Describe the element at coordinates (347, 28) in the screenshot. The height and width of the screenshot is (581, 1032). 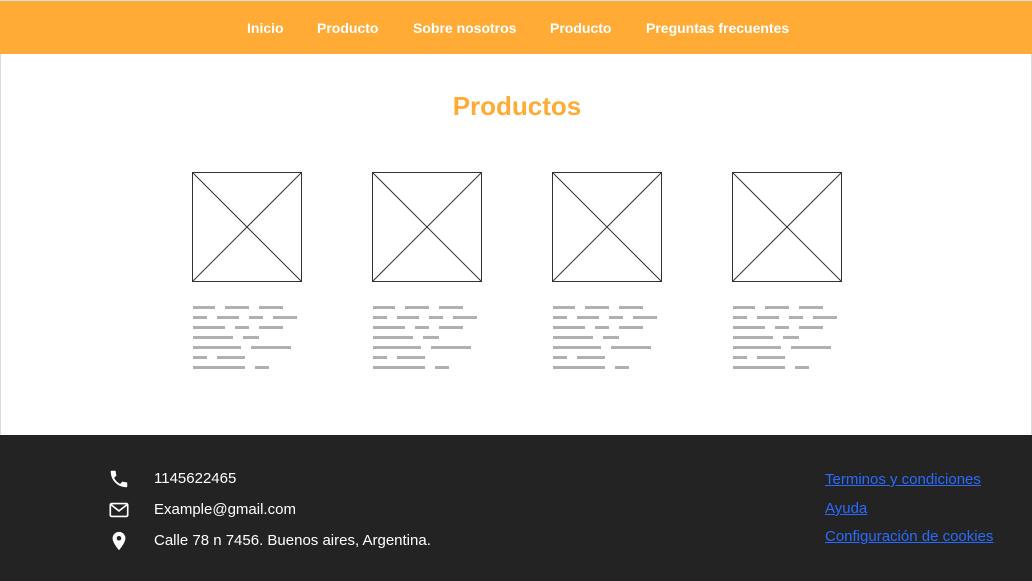
I see `nav-link-producto: Producto` at that location.